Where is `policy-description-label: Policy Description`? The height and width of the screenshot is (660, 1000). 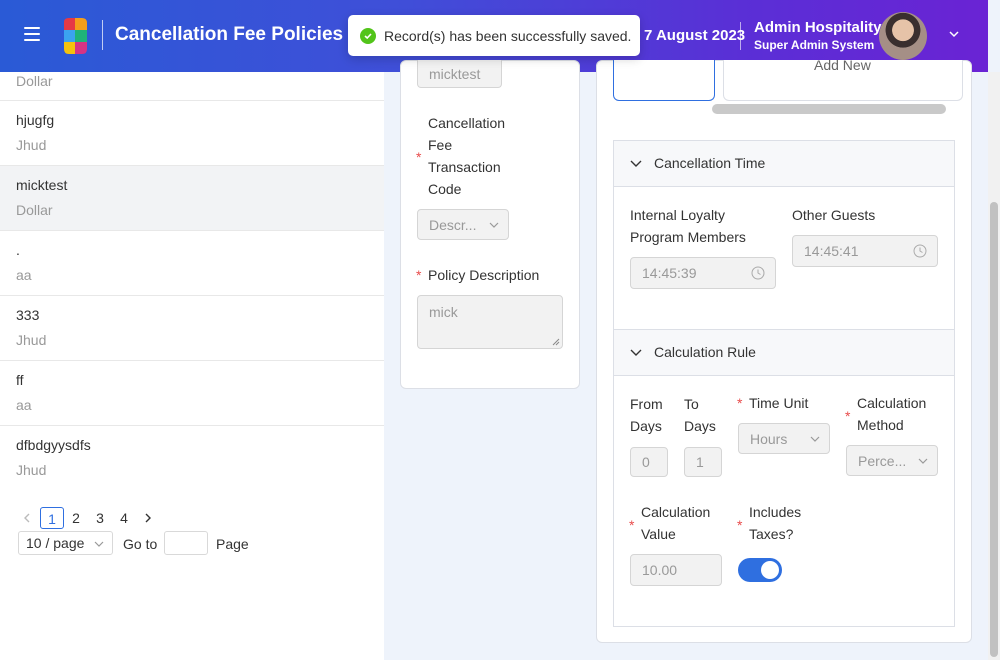
policy-description-label: Policy Description is located at coordinates (484, 275).